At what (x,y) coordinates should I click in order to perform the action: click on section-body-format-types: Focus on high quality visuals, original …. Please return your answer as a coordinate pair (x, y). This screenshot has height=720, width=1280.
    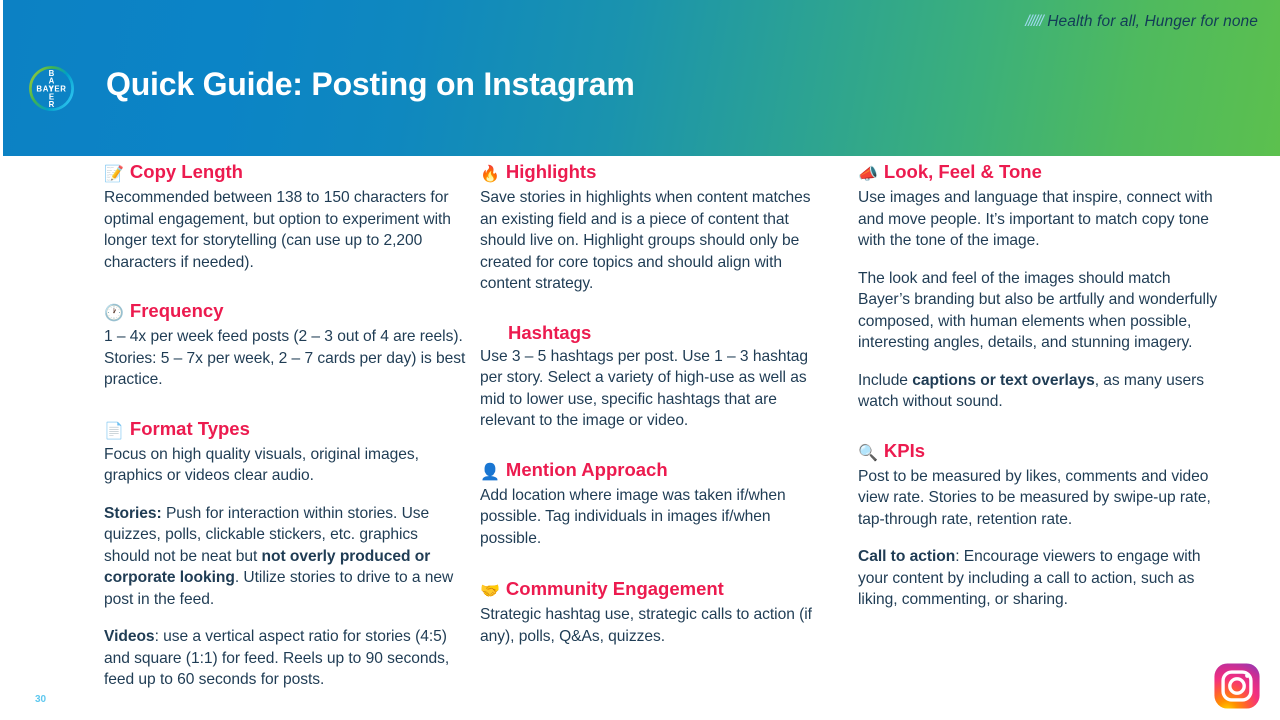
    Looking at the image, I should click on (261, 465).